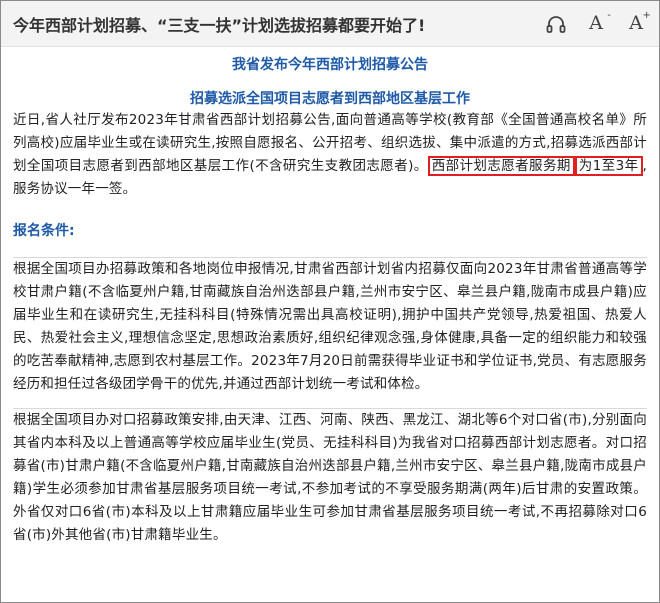  I want to click on title-bar: 今年西部计划招募、“三支一扶”计划选拔招募都要开始了! A- A +, so click(330, 24).